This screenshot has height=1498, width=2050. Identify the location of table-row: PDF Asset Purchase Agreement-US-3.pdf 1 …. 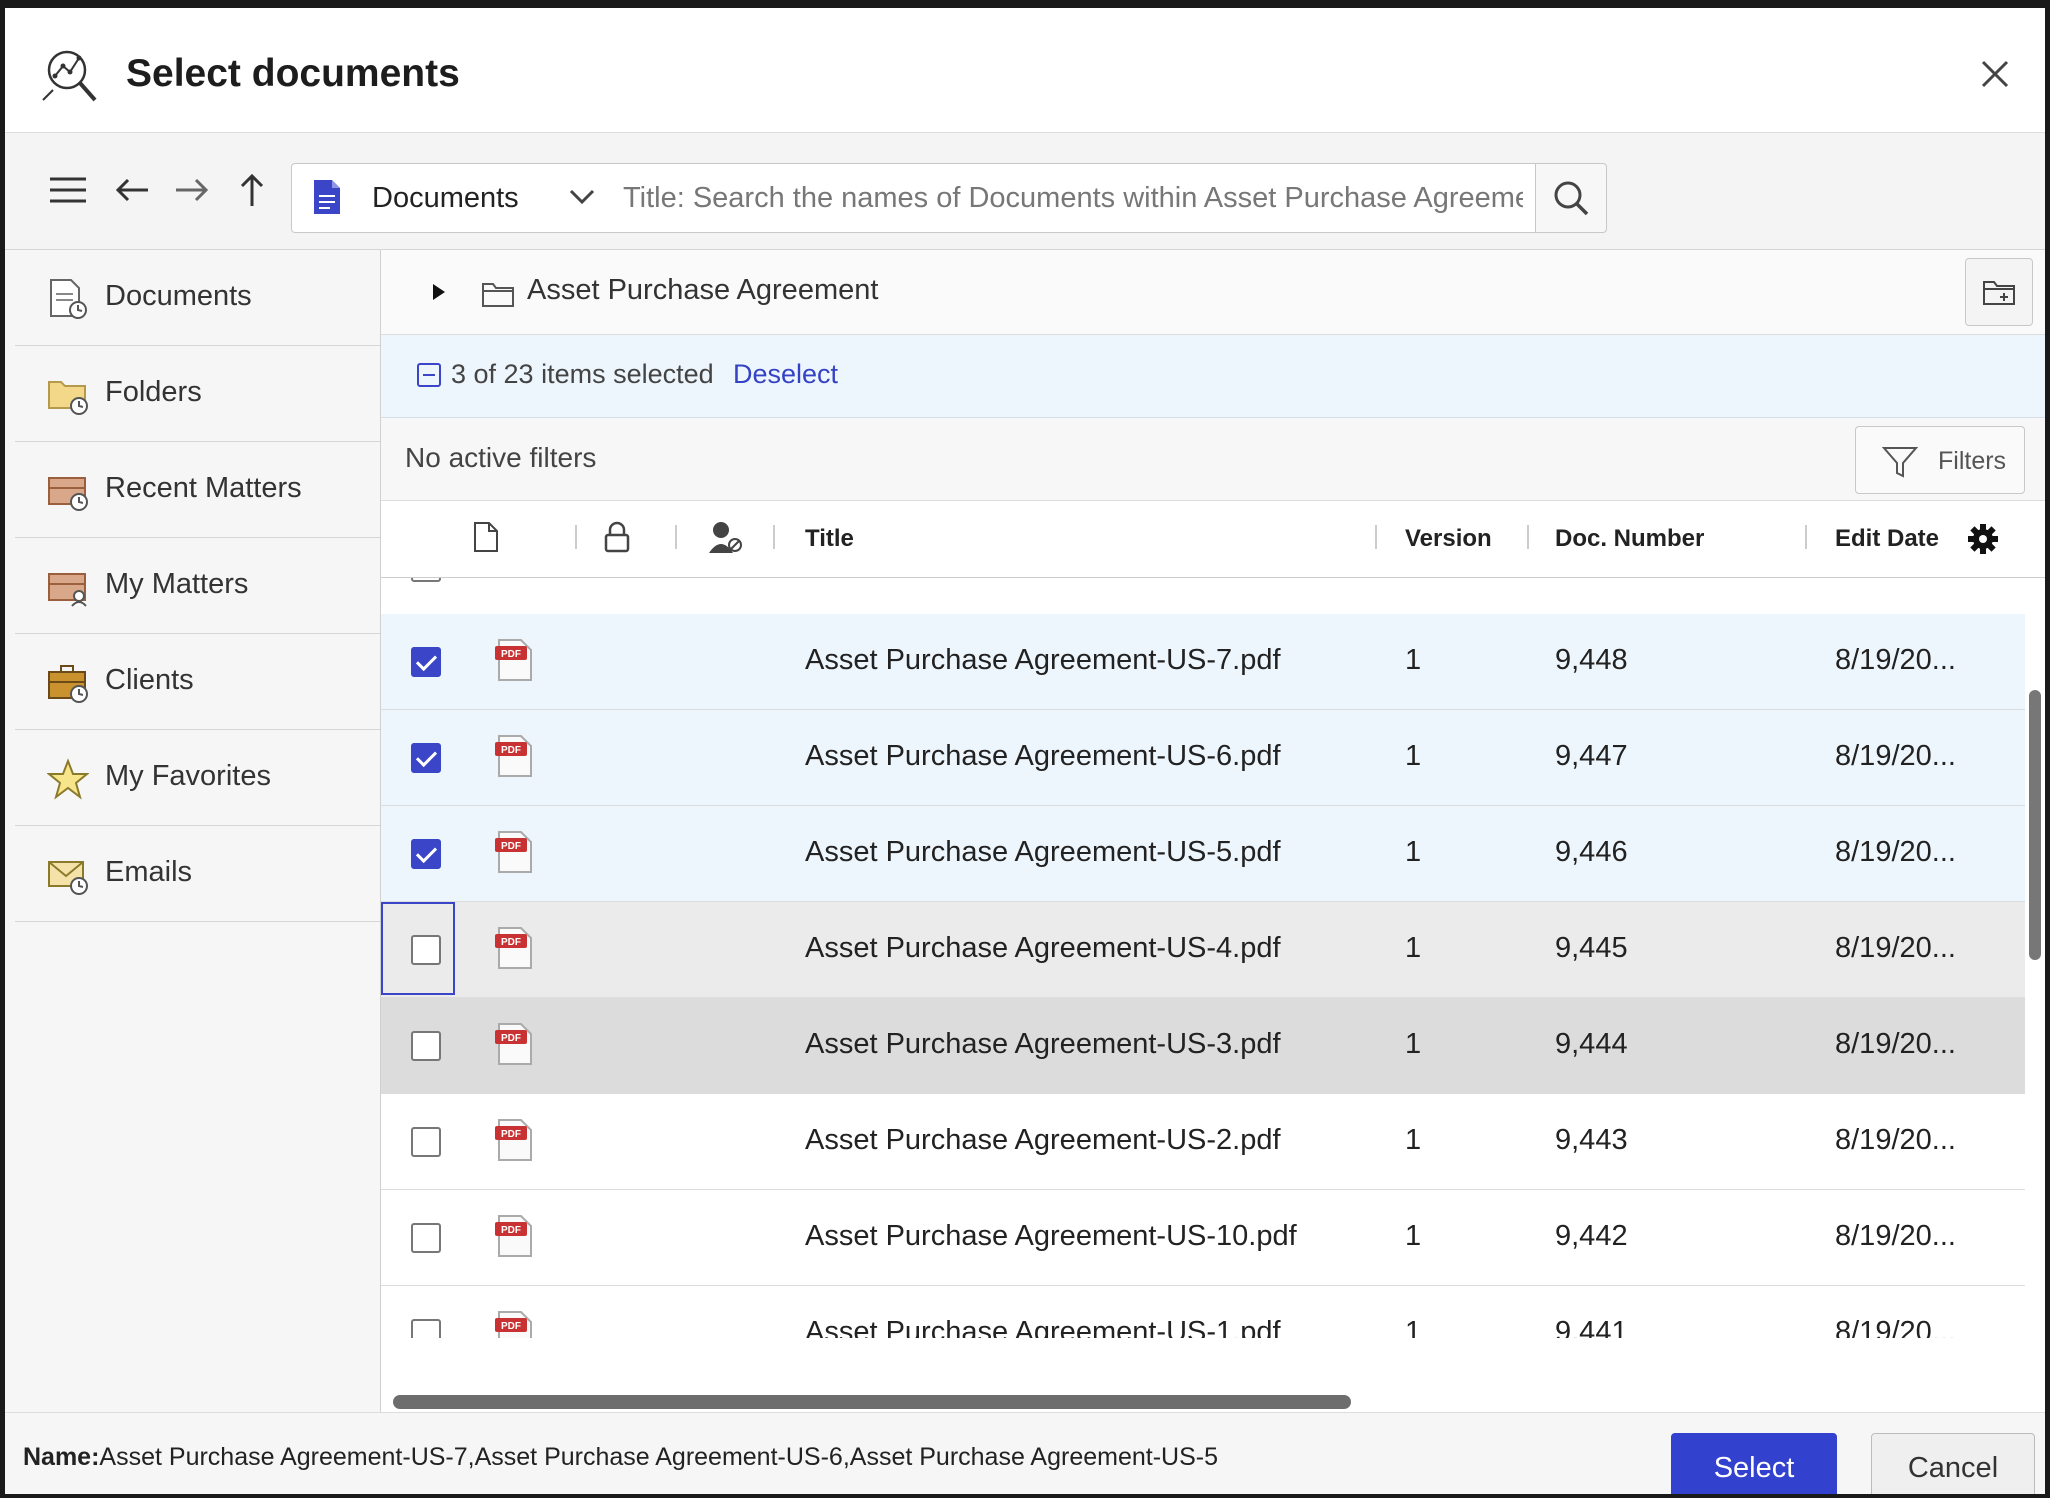
(1203, 1046).